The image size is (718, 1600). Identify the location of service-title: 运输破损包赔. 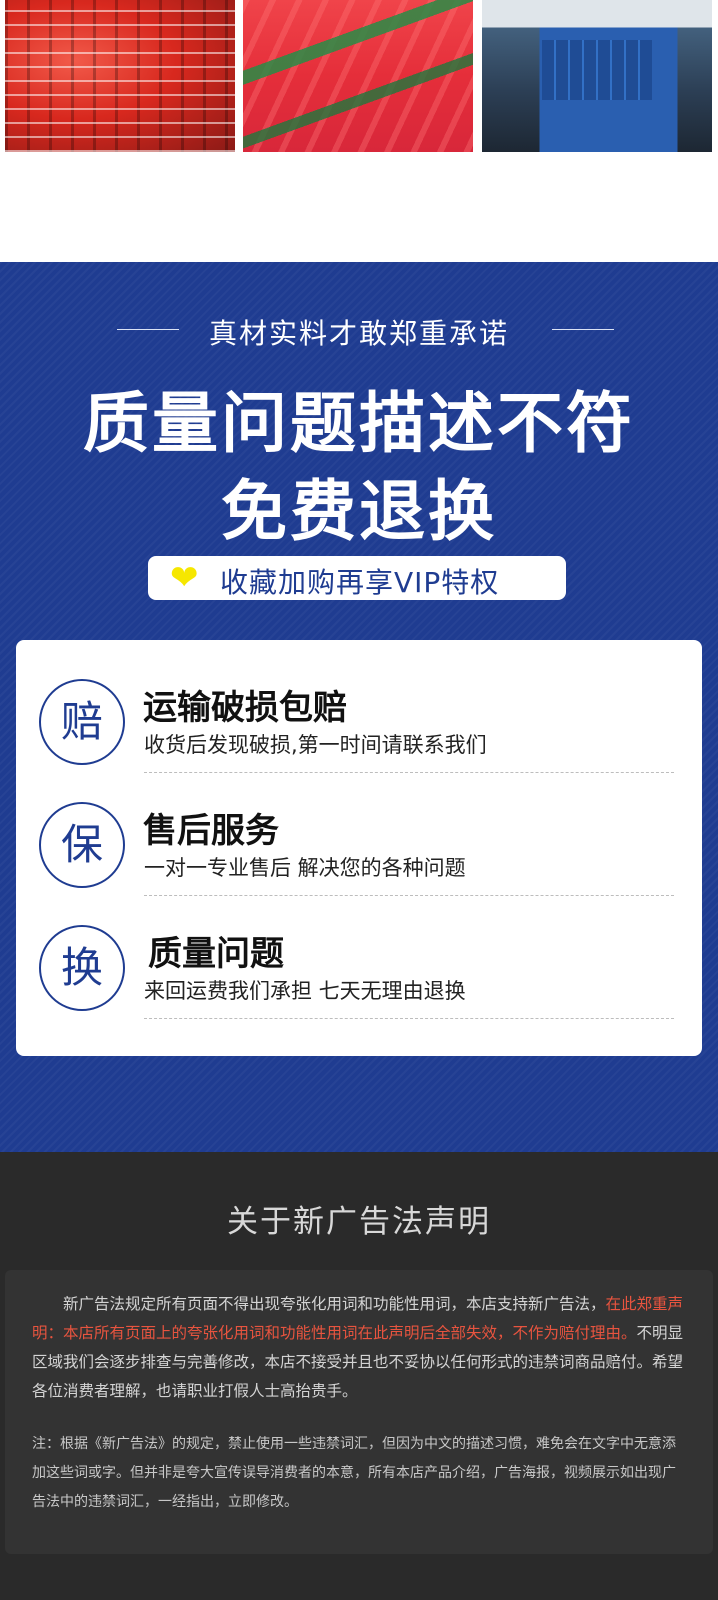
(245, 708).